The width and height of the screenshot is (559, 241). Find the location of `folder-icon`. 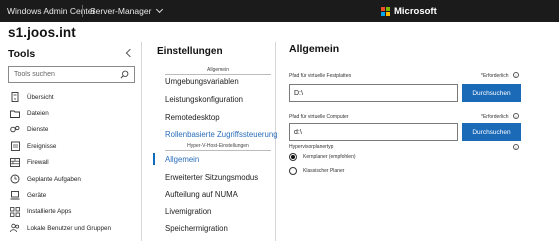

folder-icon is located at coordinates (15, 114).